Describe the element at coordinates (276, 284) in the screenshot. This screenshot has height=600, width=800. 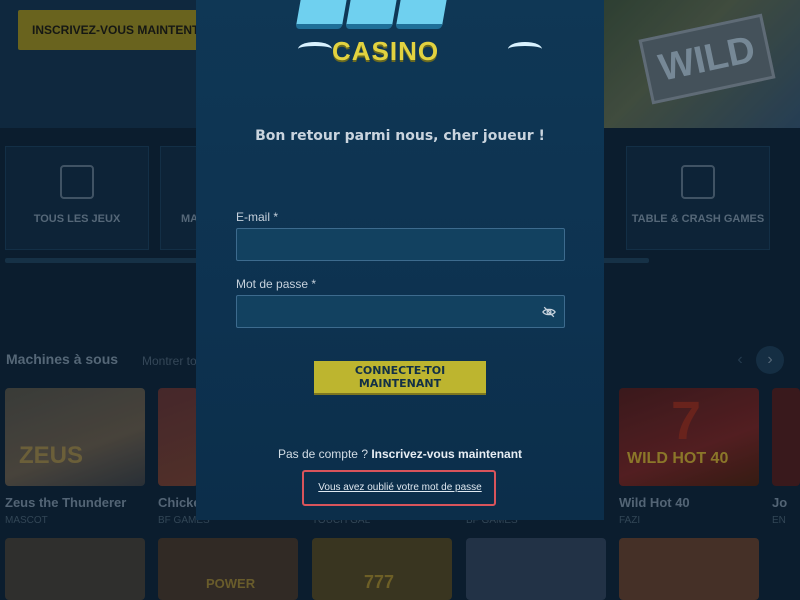
I see `password-label: Mot de passe *` at that location.